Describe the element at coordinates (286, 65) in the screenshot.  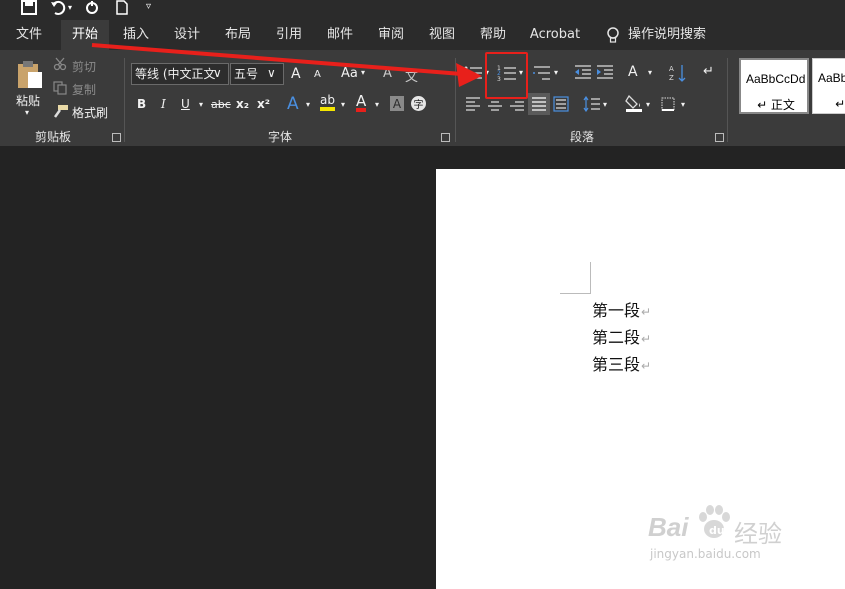
I see `annotation-arrow` at that location.